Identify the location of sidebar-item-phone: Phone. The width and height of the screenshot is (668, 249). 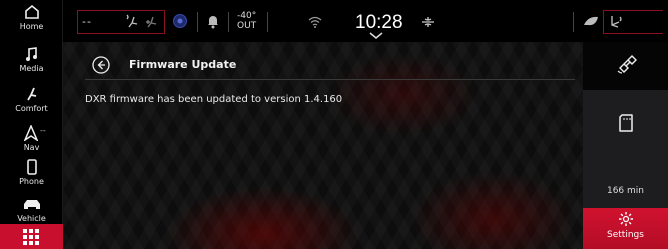
(31, 172).